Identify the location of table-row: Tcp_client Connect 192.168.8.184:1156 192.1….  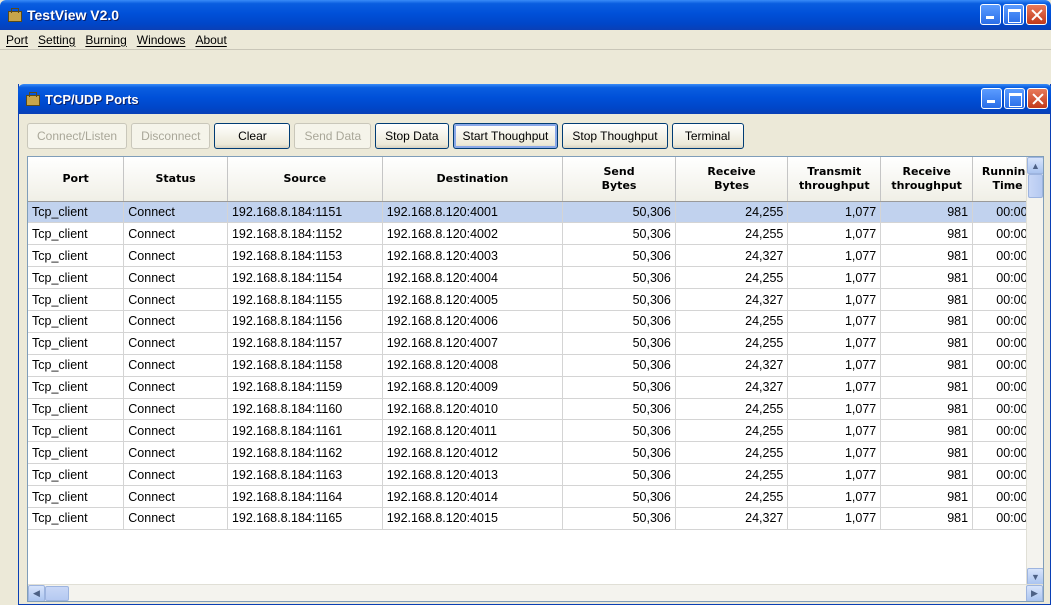
(535, 321).